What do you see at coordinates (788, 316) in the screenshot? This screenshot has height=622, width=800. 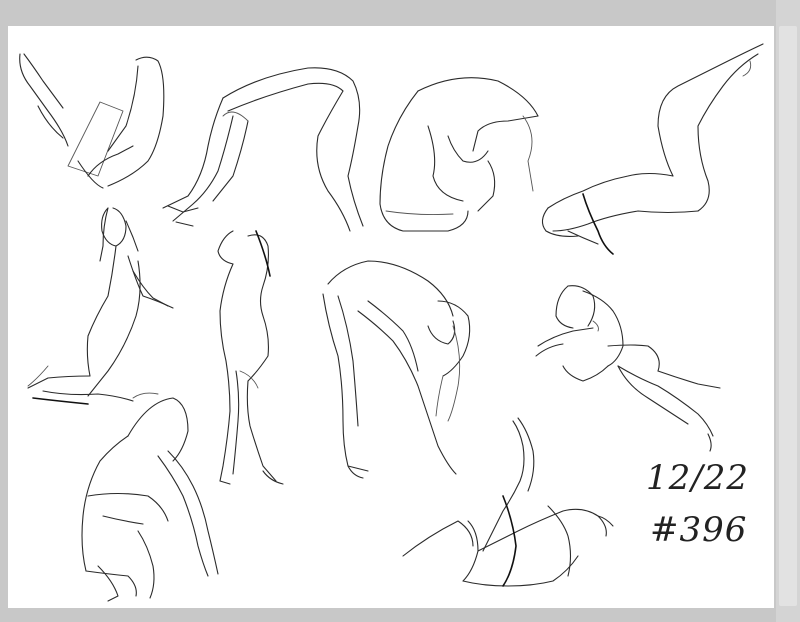 I see `scrollbar-thumb` at bounding box center [788, 316].